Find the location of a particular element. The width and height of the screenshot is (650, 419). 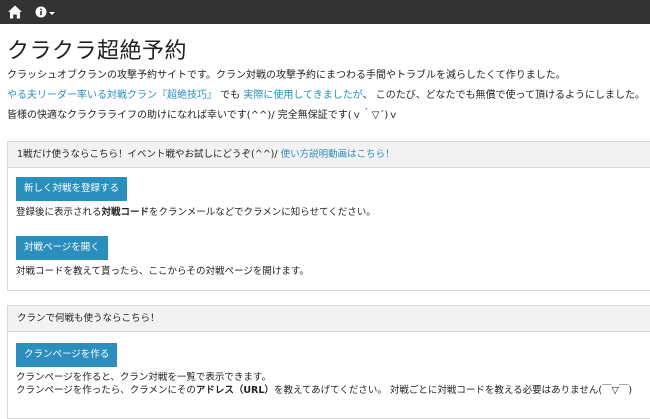

home-icon is located at coordinates (15, 12).